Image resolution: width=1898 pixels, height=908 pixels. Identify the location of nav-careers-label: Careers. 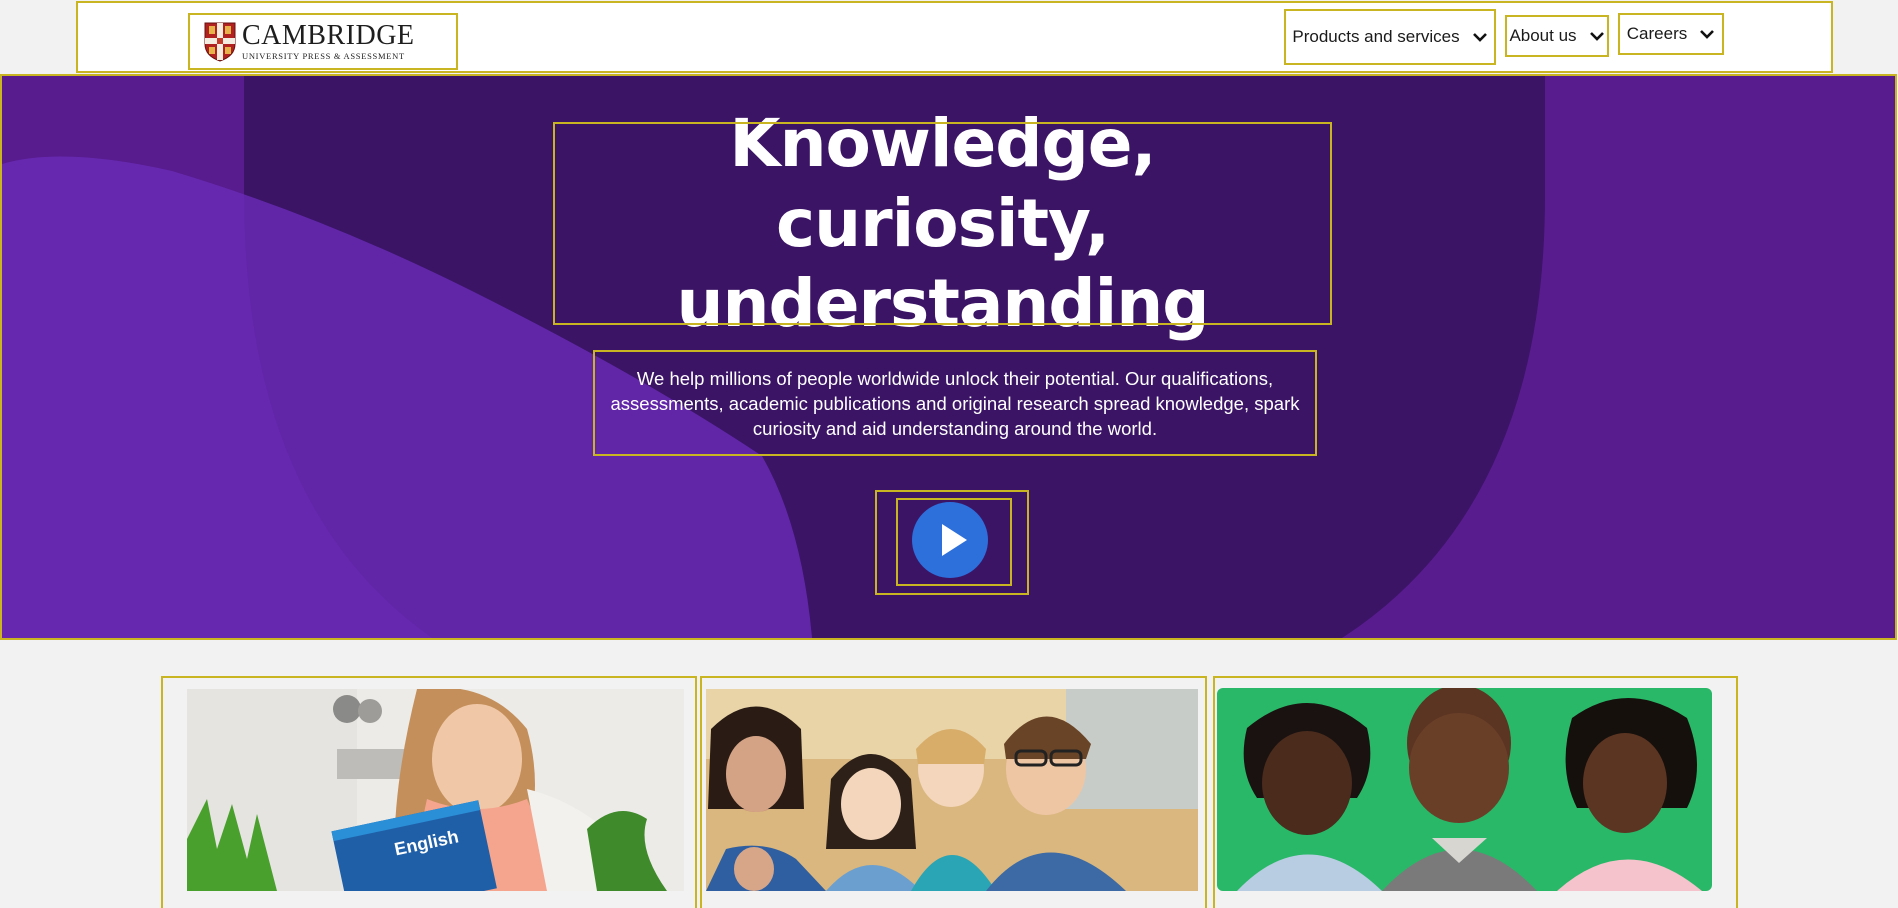
(1657, 33).